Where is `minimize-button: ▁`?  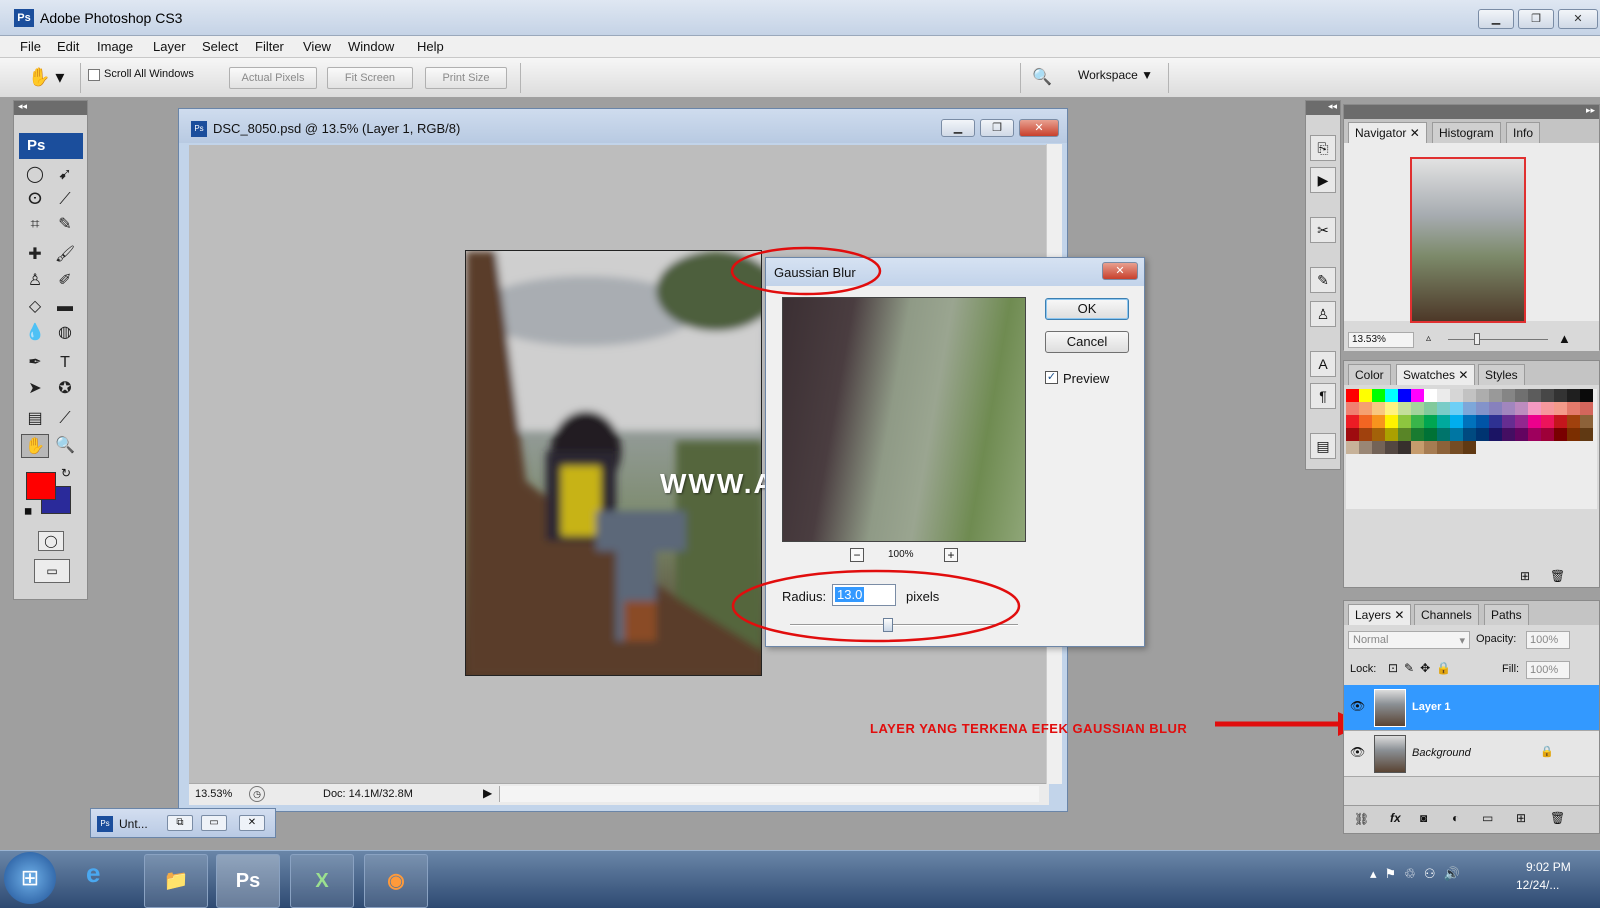
minimize-button: ▁ is located at coordinates (1496, 19).